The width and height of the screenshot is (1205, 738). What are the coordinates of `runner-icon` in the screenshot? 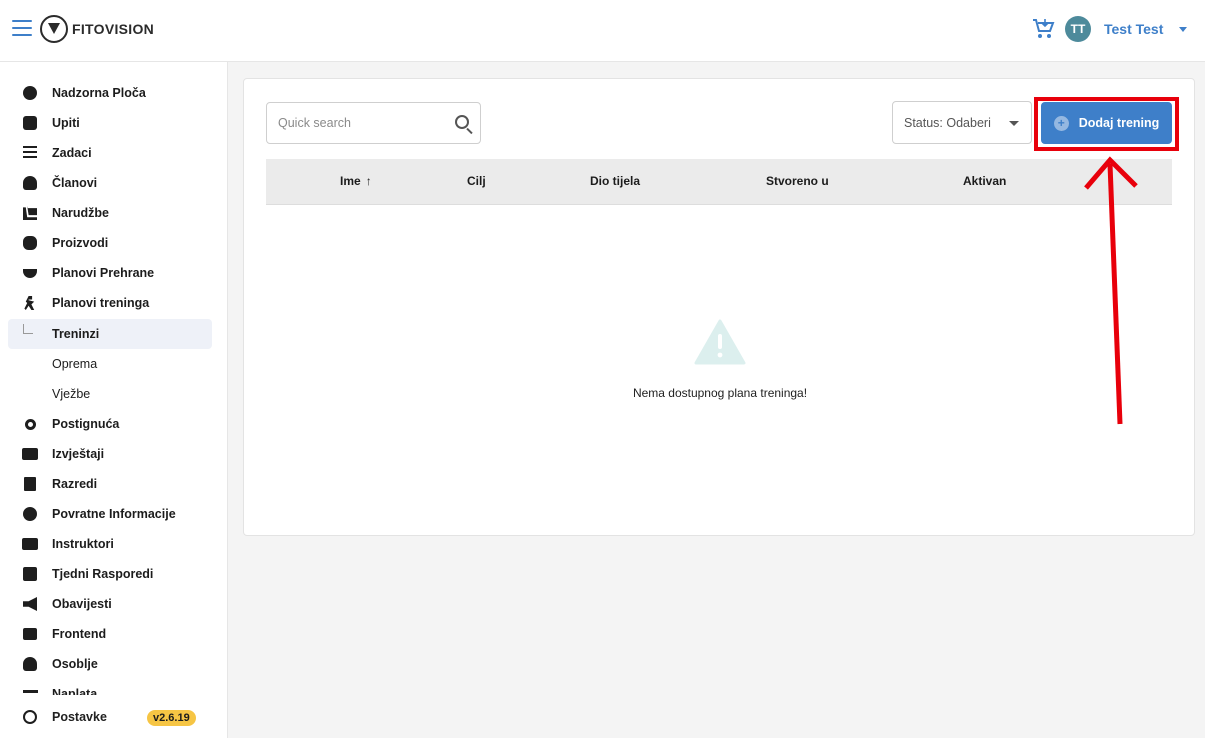 It's located at (29, 303).